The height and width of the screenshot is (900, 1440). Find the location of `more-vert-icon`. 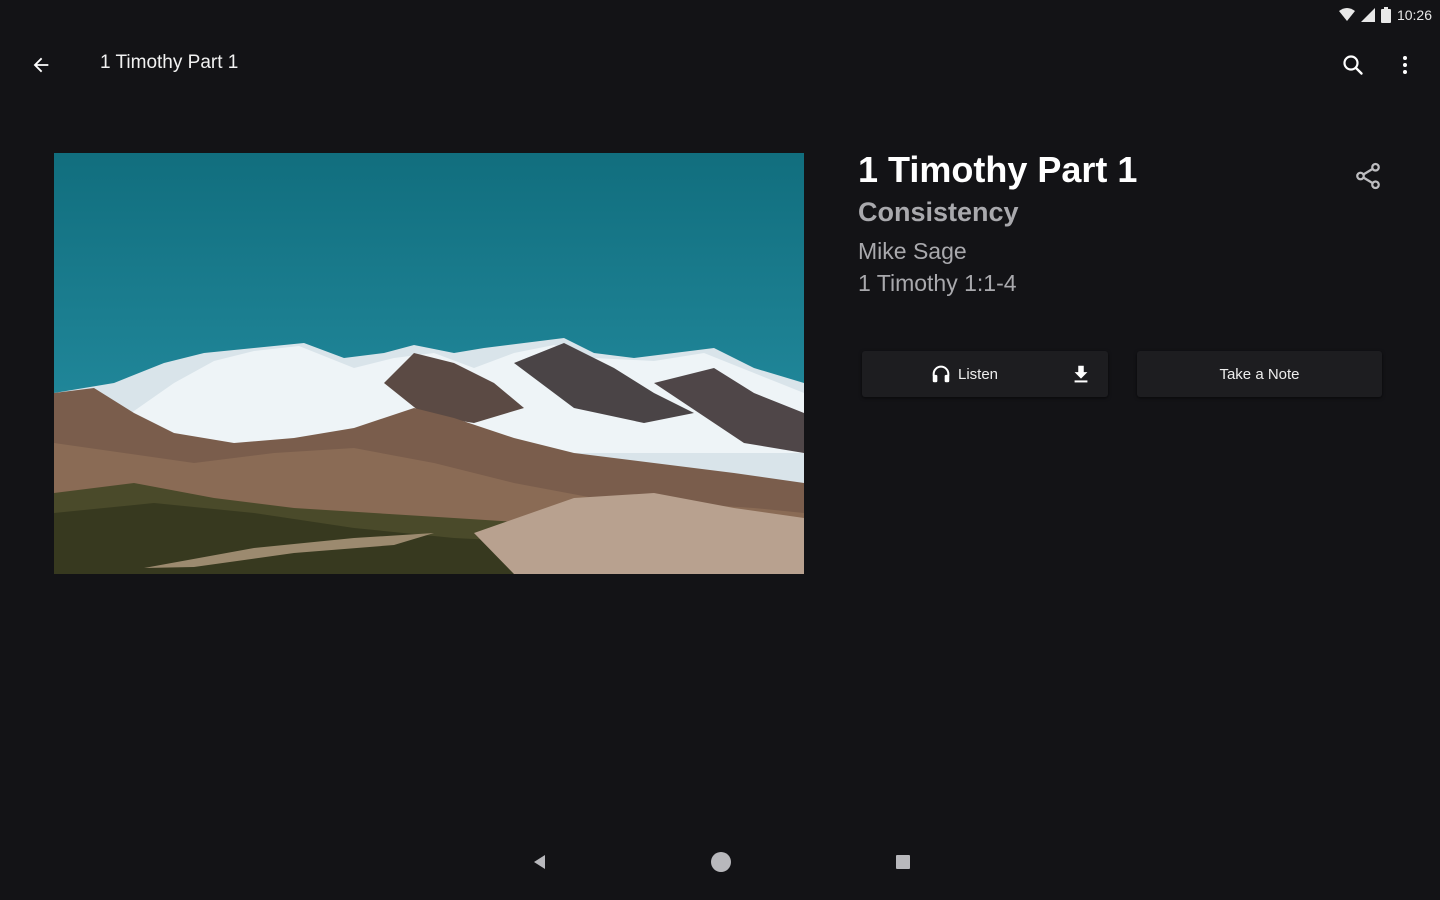

more-vert-icon is located at coordinates (1405, 65).